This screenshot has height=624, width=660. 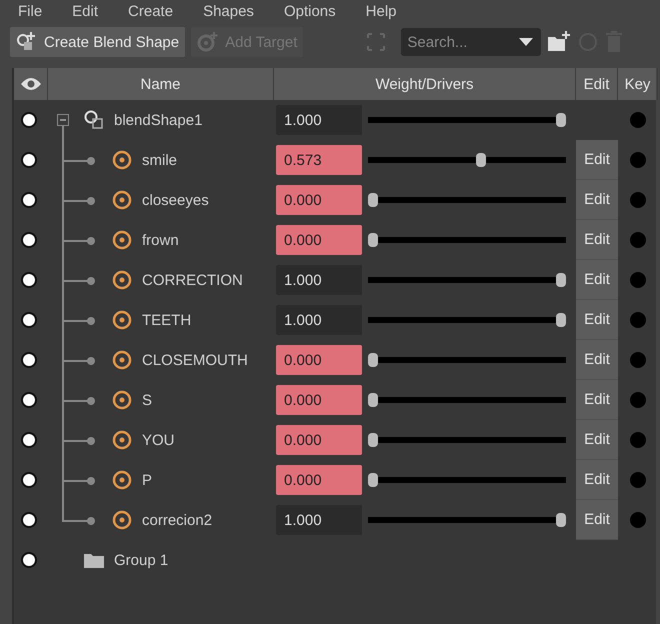 What do you see at coordinates (425, 84) in the screenshot?
I see `column-header: Weight/Drivers` at bounding box center [425, 84].